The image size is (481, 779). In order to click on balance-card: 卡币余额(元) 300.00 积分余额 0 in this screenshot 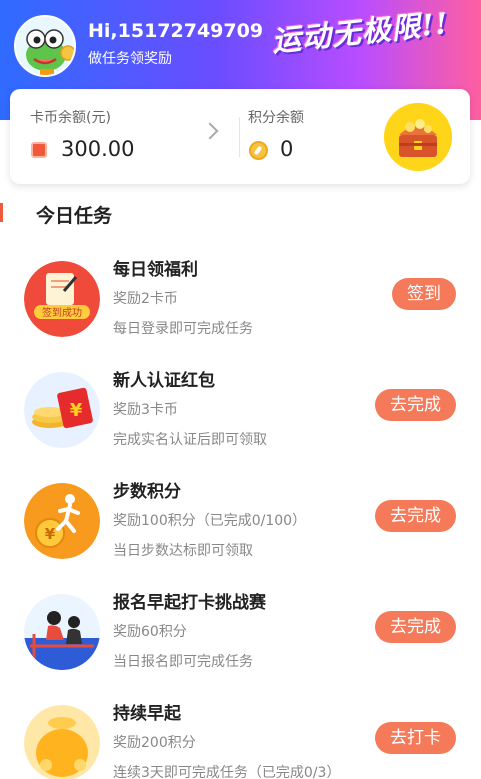, I will do `click(240, 136)`.